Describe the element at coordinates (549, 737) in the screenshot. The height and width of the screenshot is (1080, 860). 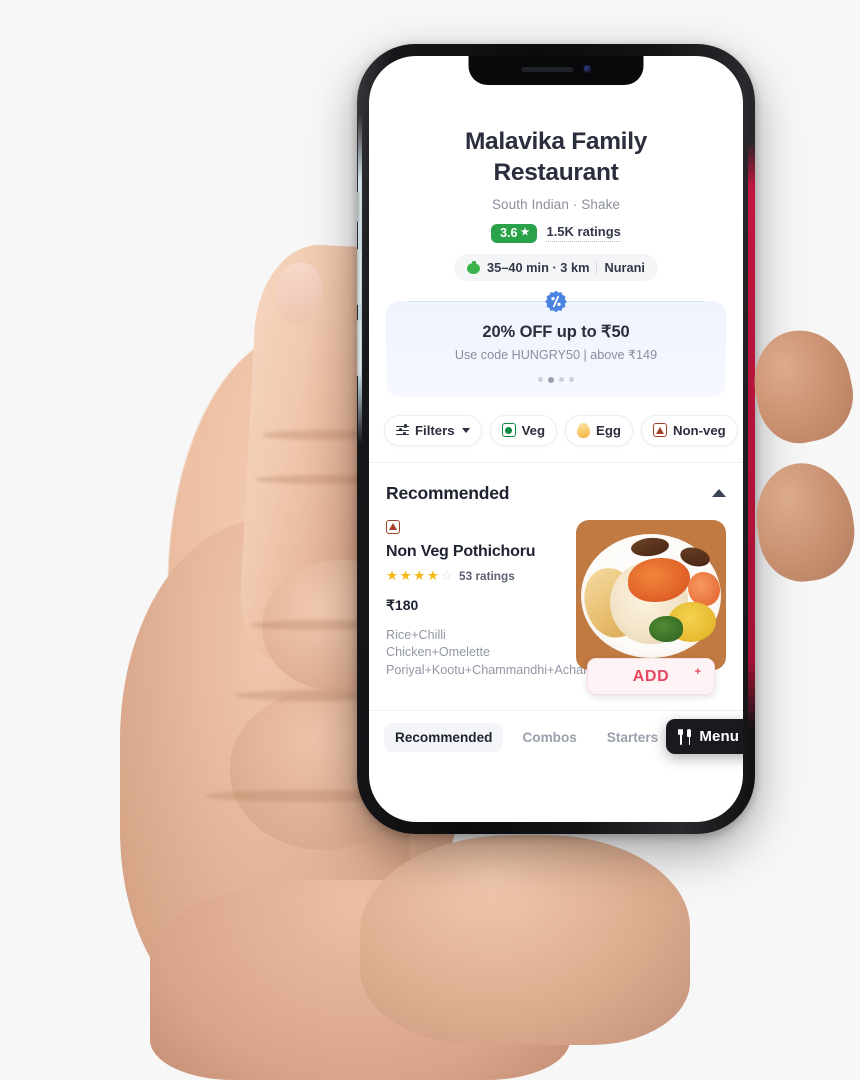
I see `tab-combos: Combos` at that location.